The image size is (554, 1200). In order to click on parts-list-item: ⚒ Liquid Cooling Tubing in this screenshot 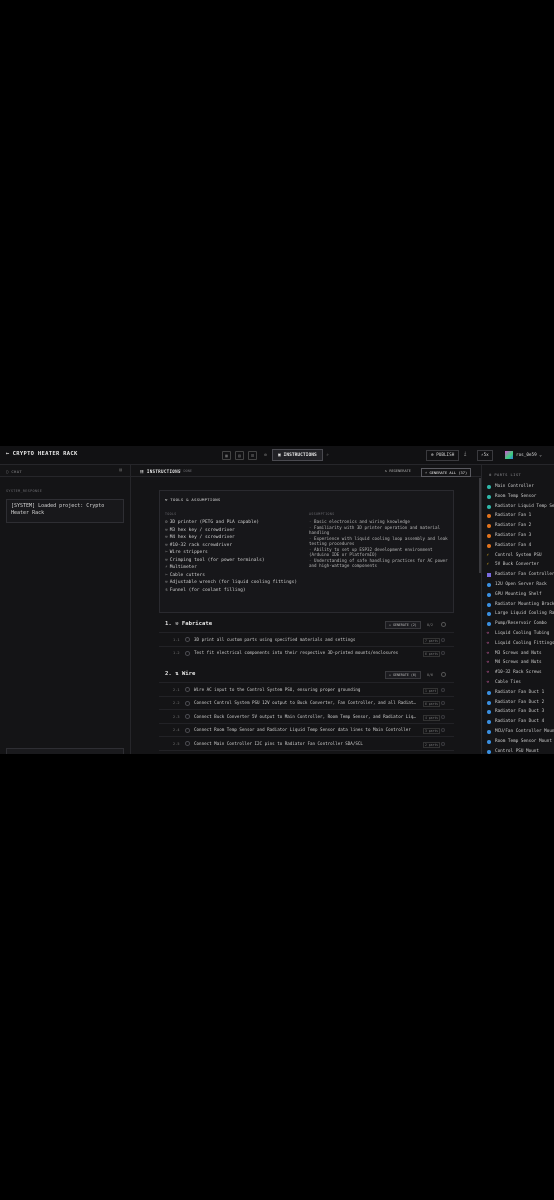, I will do `click(518, 634)`.